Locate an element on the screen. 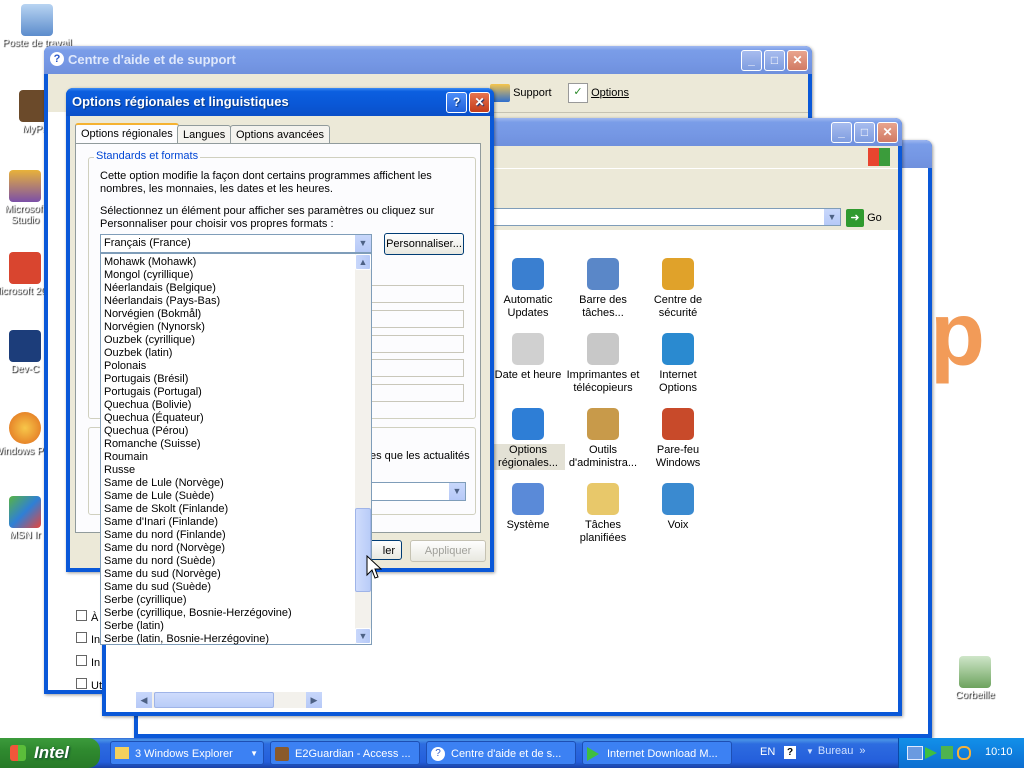 This screenshot has height=768, width=1024. list-vertical-scrollbar: ▲ ▼ is located at coordinates (363, 449).